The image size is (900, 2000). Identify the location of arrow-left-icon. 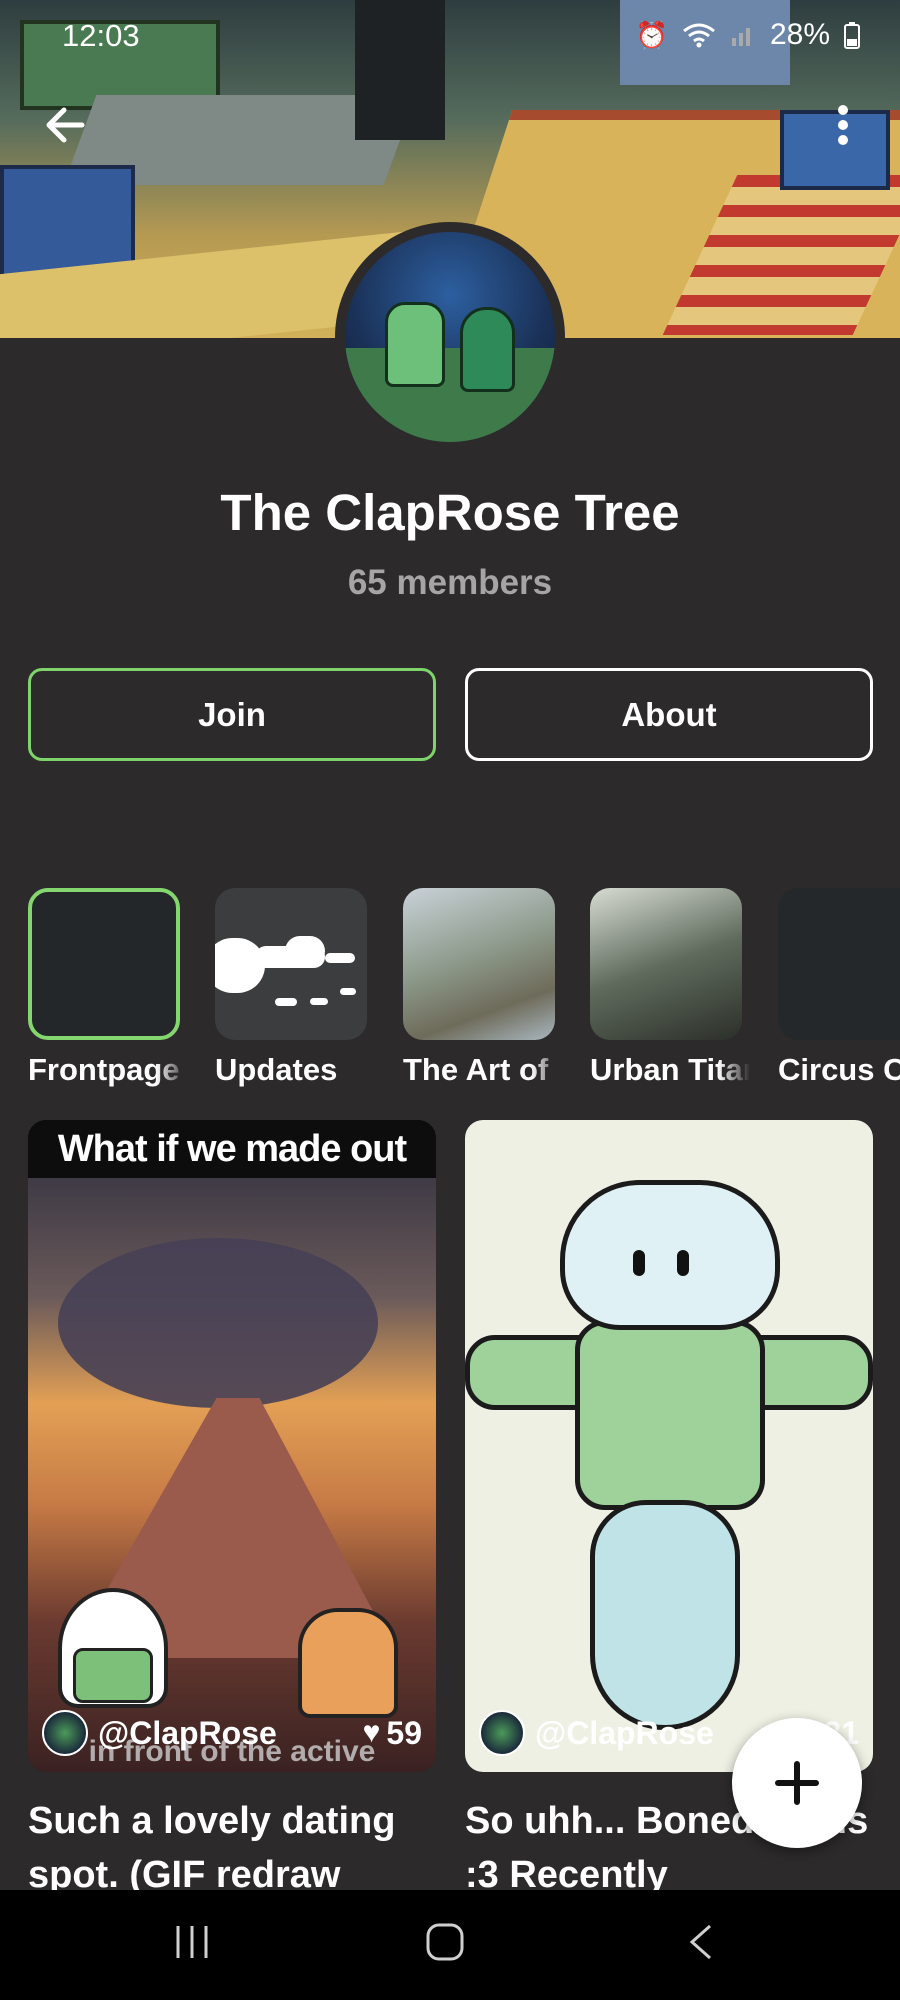
(65, 125).